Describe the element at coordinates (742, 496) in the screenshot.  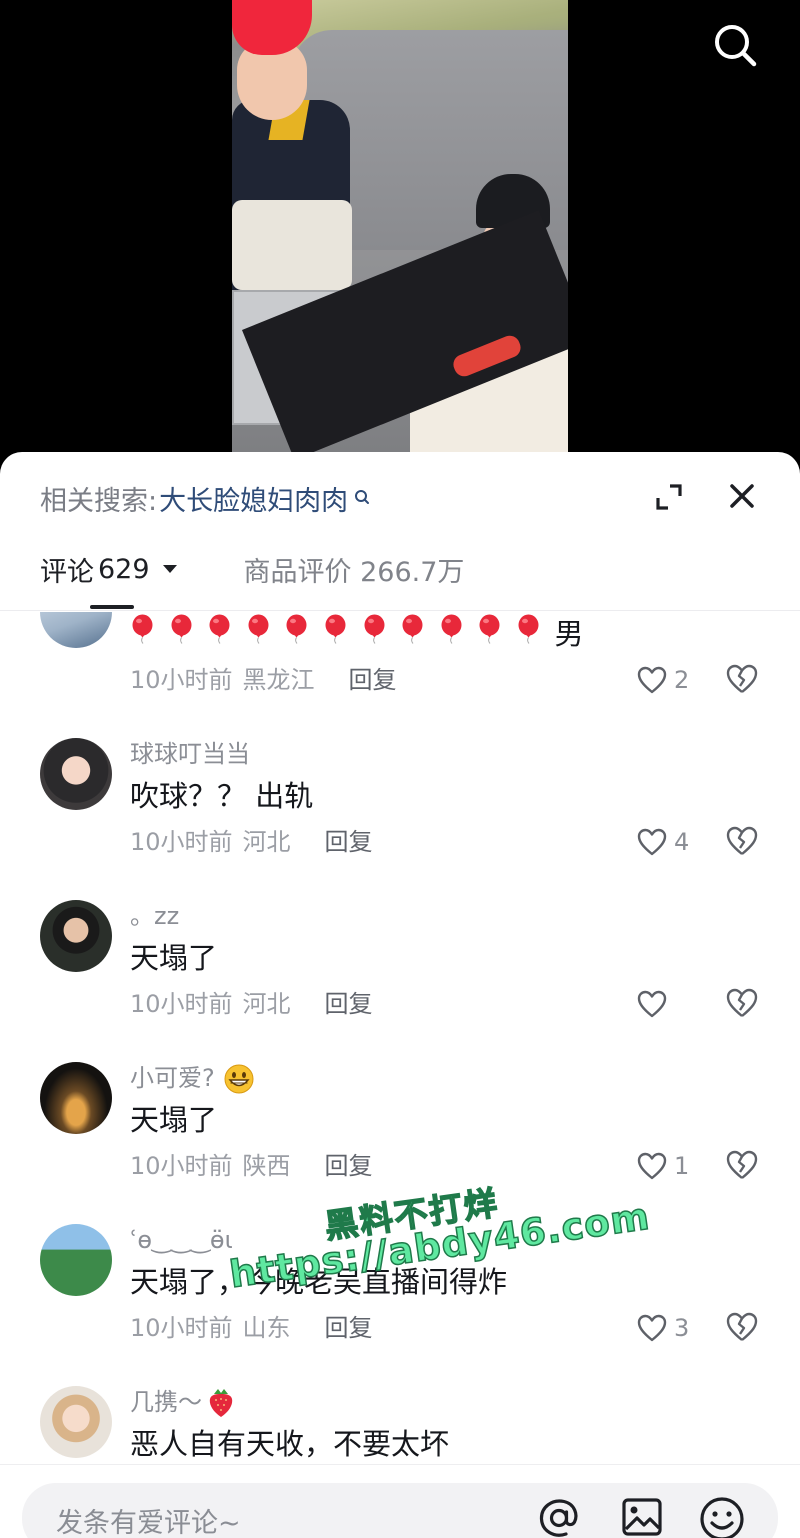
I see `close-icon` at that location.